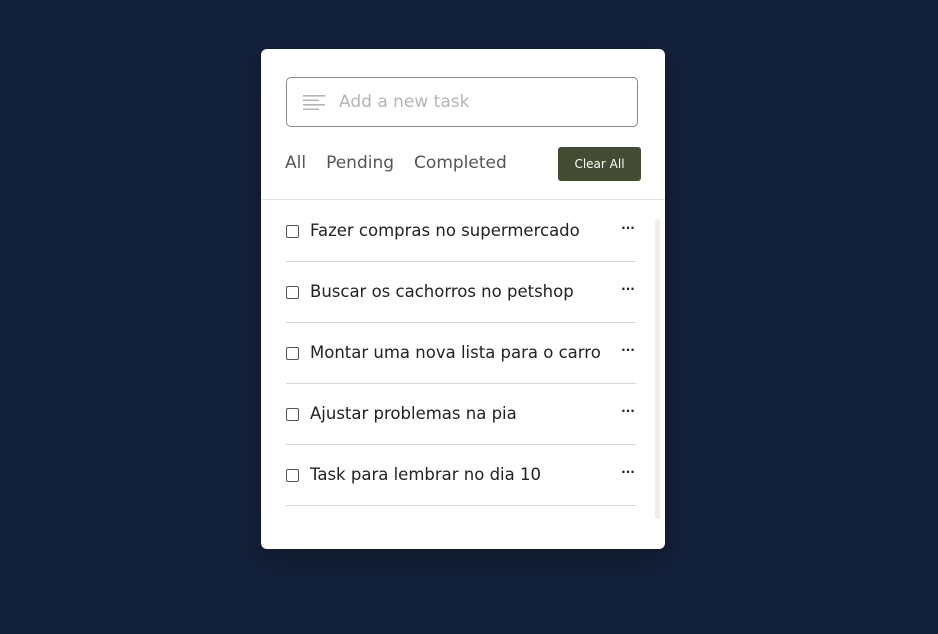 The image size is (938, 634). I want to click on text-lines-icon, so click(314, 102).